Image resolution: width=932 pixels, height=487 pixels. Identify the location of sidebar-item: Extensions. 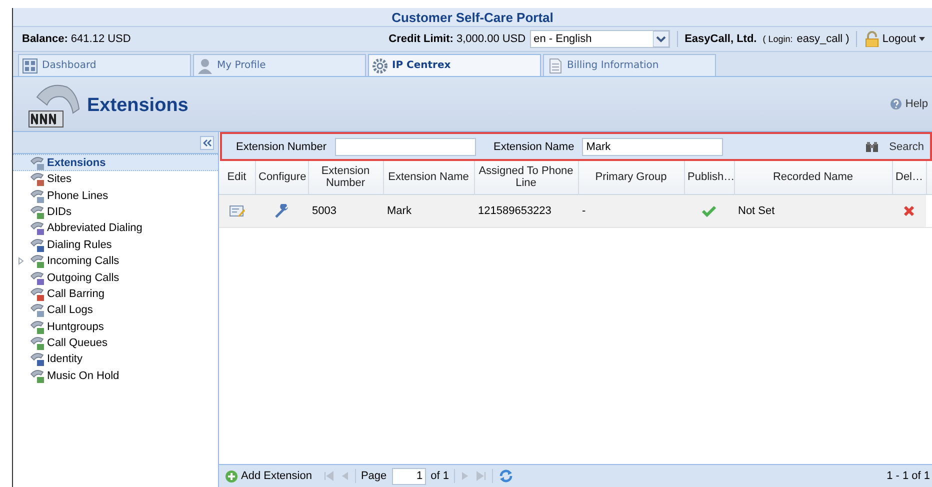
(115, 162).